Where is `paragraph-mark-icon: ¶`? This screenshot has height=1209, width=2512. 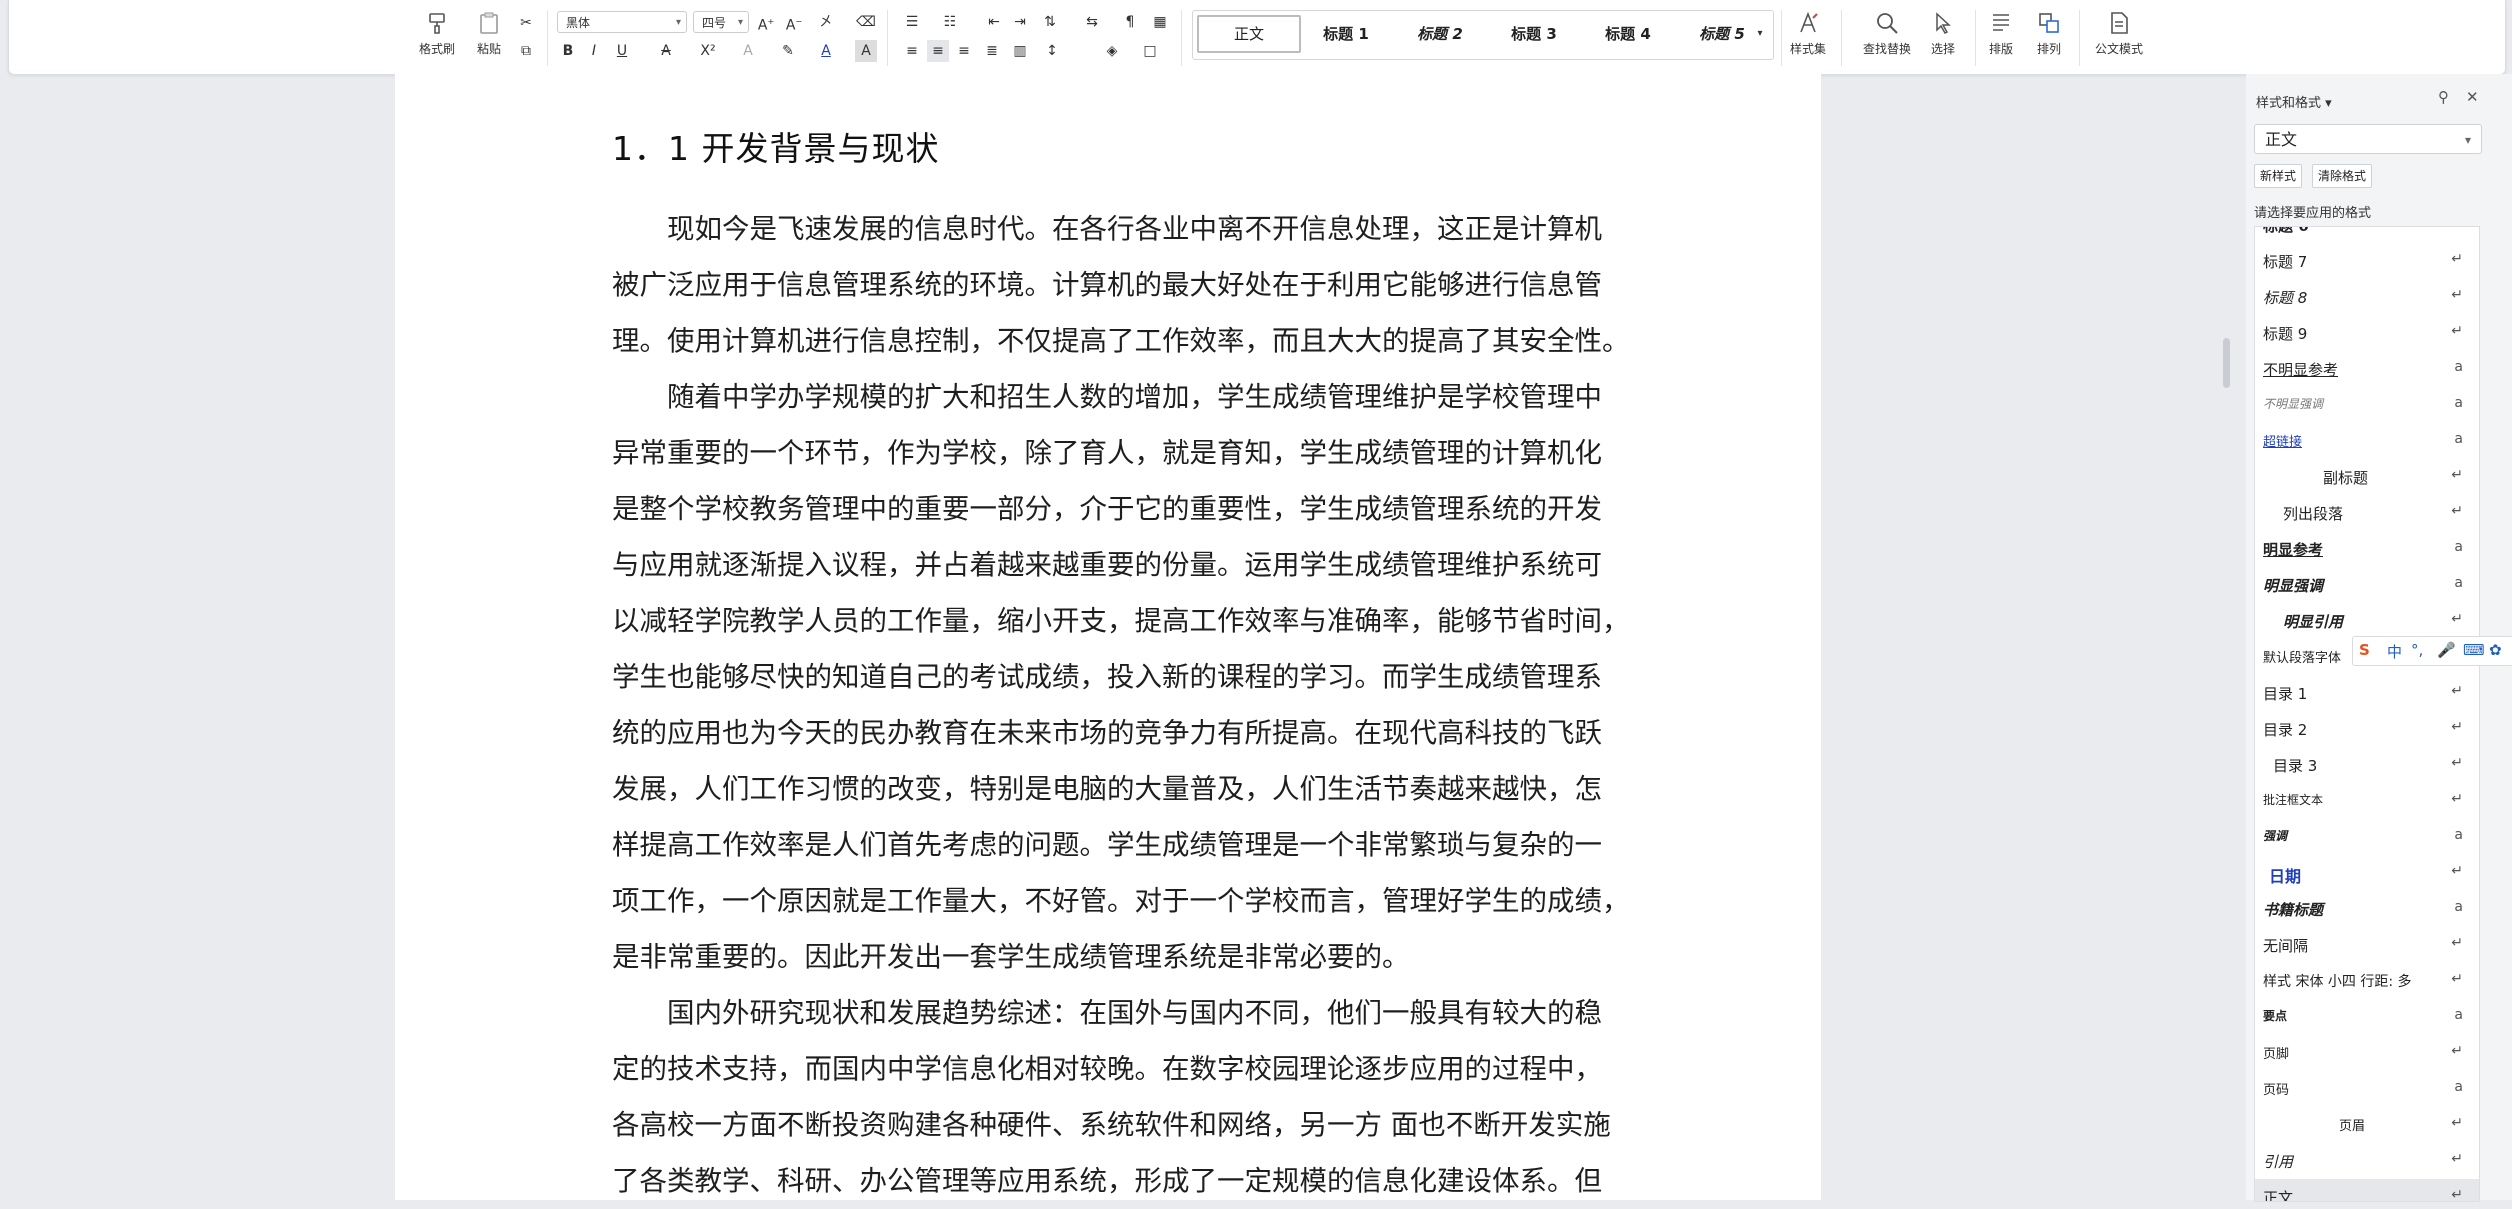 paragraph-mark-icon: ¶ is located at coordinates (1130, 22).